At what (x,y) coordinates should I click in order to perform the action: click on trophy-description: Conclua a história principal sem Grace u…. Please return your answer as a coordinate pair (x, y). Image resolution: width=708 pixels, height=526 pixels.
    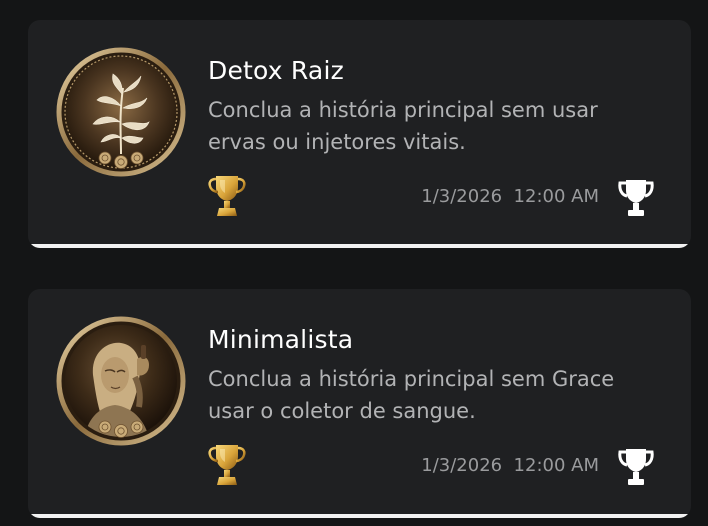
    Looking at the image, I should click on (411, 395).